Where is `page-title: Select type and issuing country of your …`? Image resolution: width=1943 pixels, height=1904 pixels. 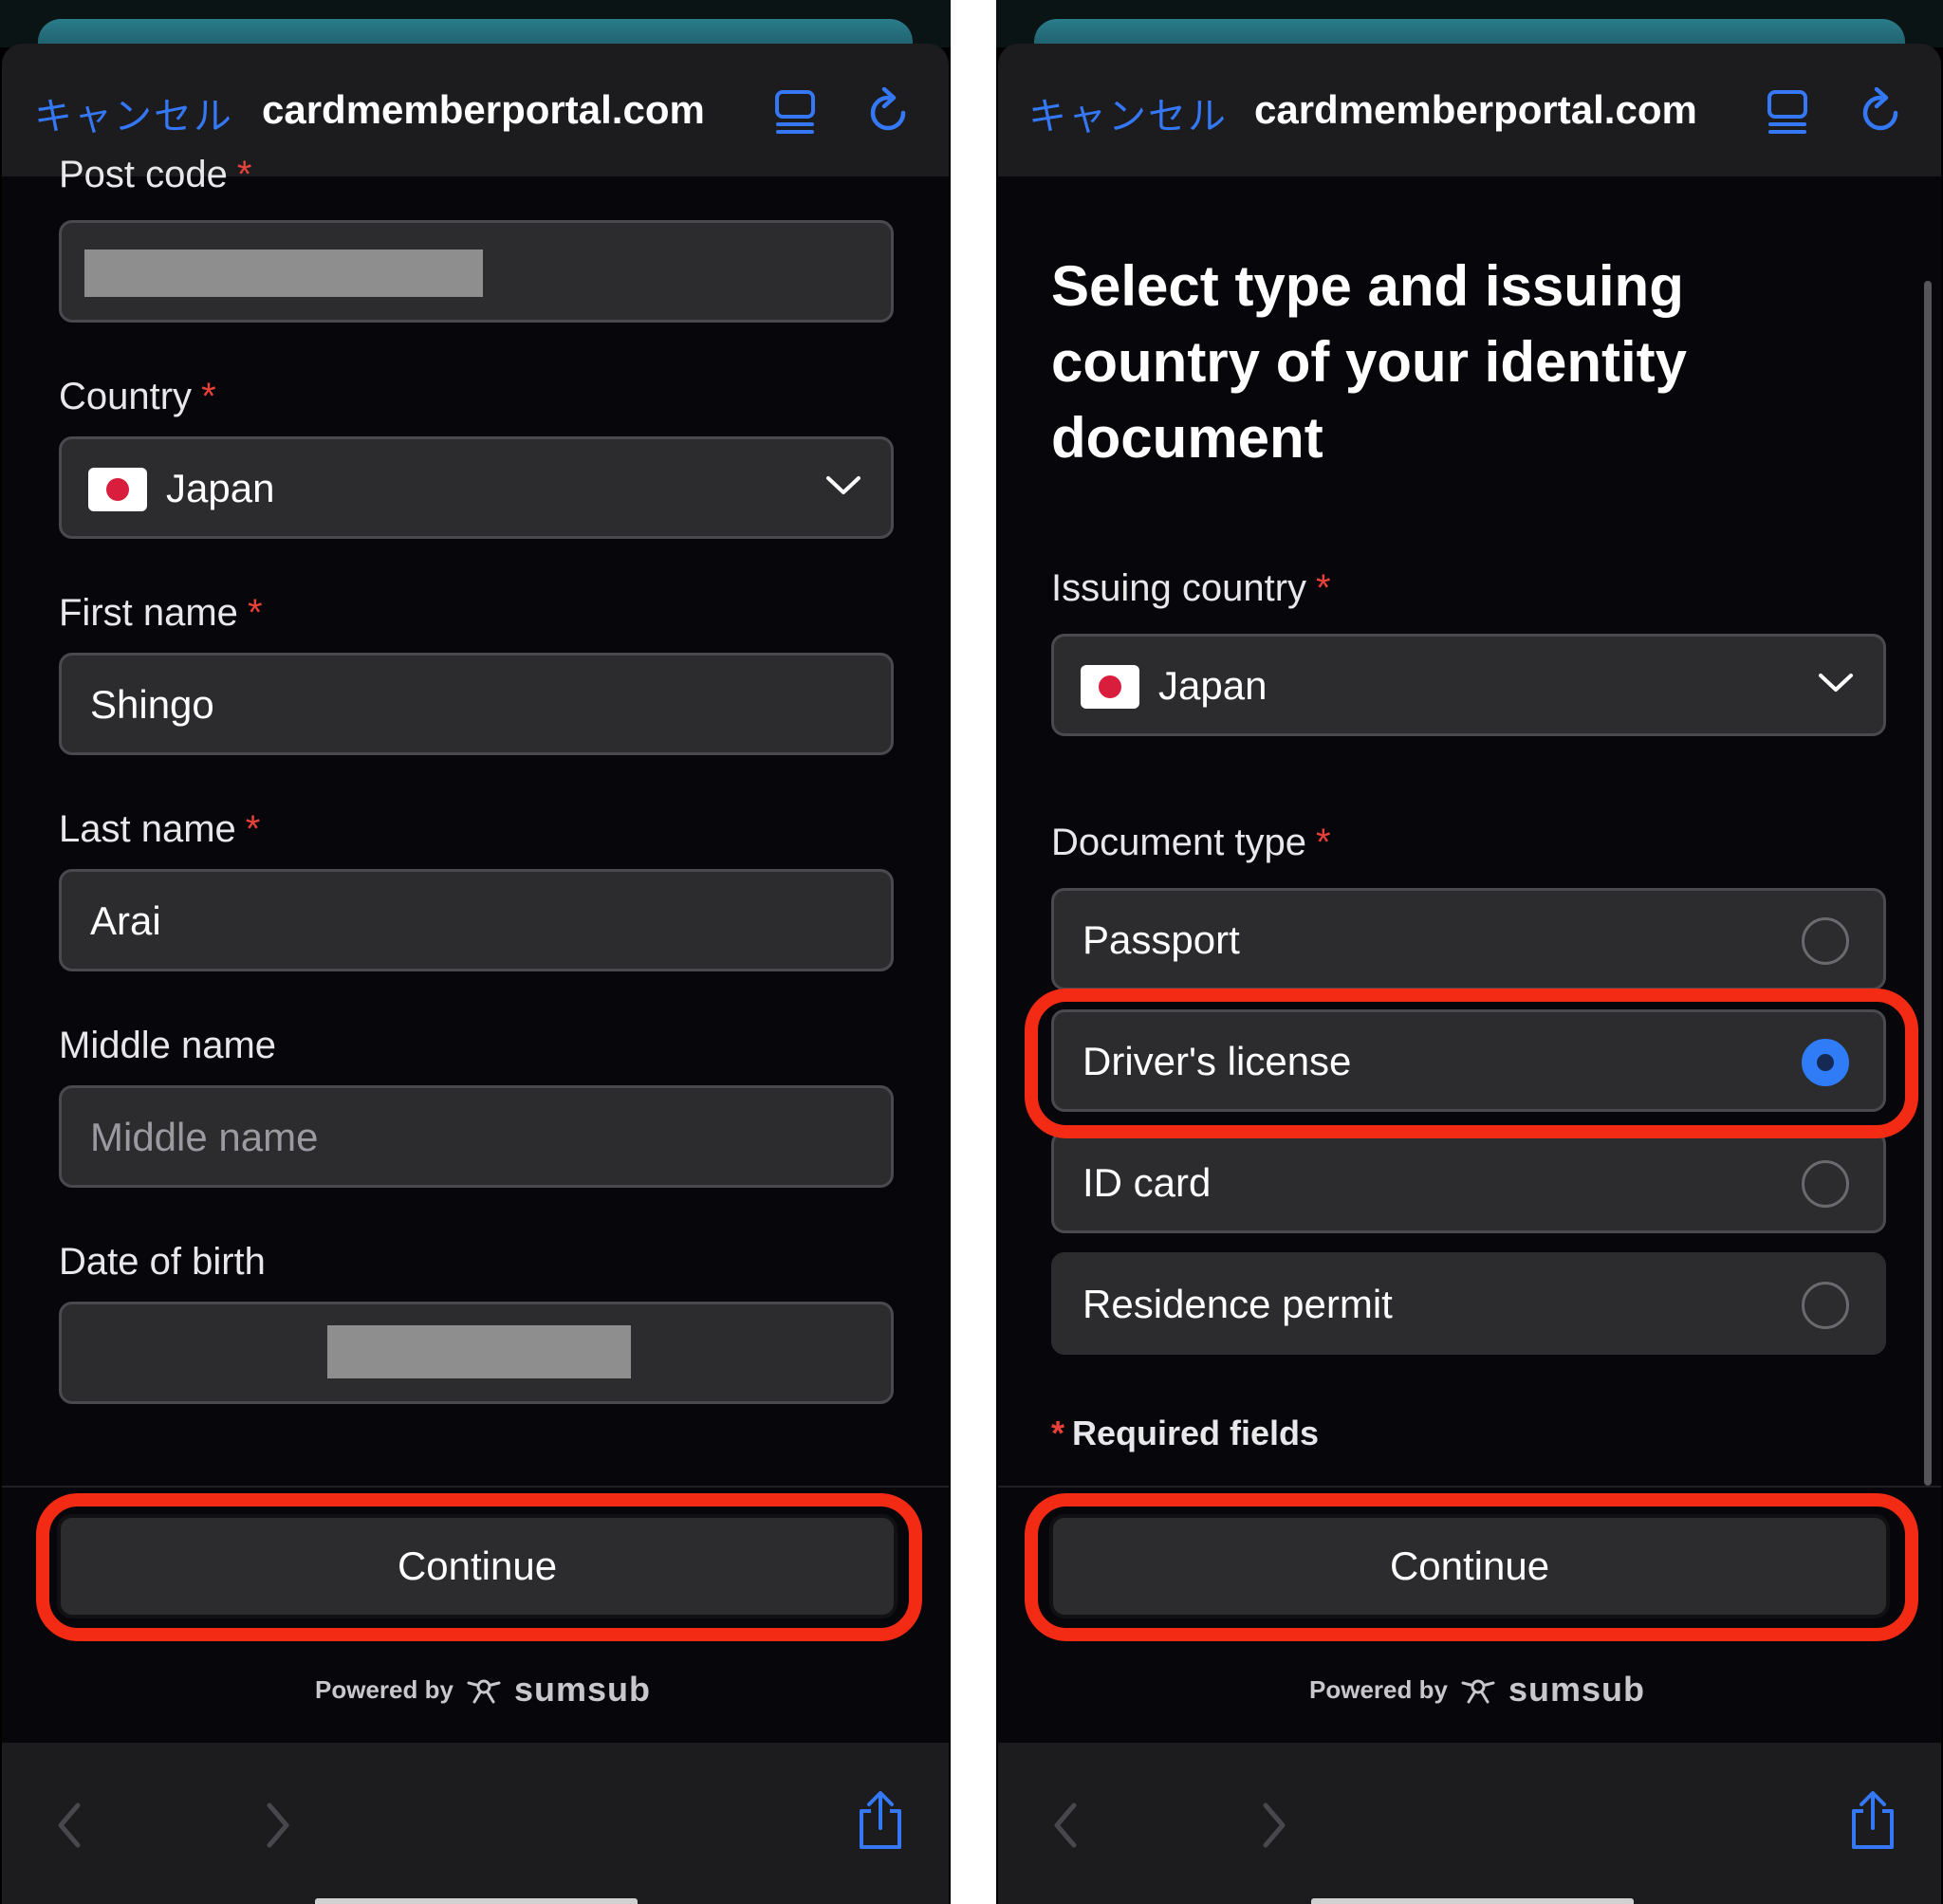
page-title: Select type and issuing country of your … is located at coordinates (1370, 362).